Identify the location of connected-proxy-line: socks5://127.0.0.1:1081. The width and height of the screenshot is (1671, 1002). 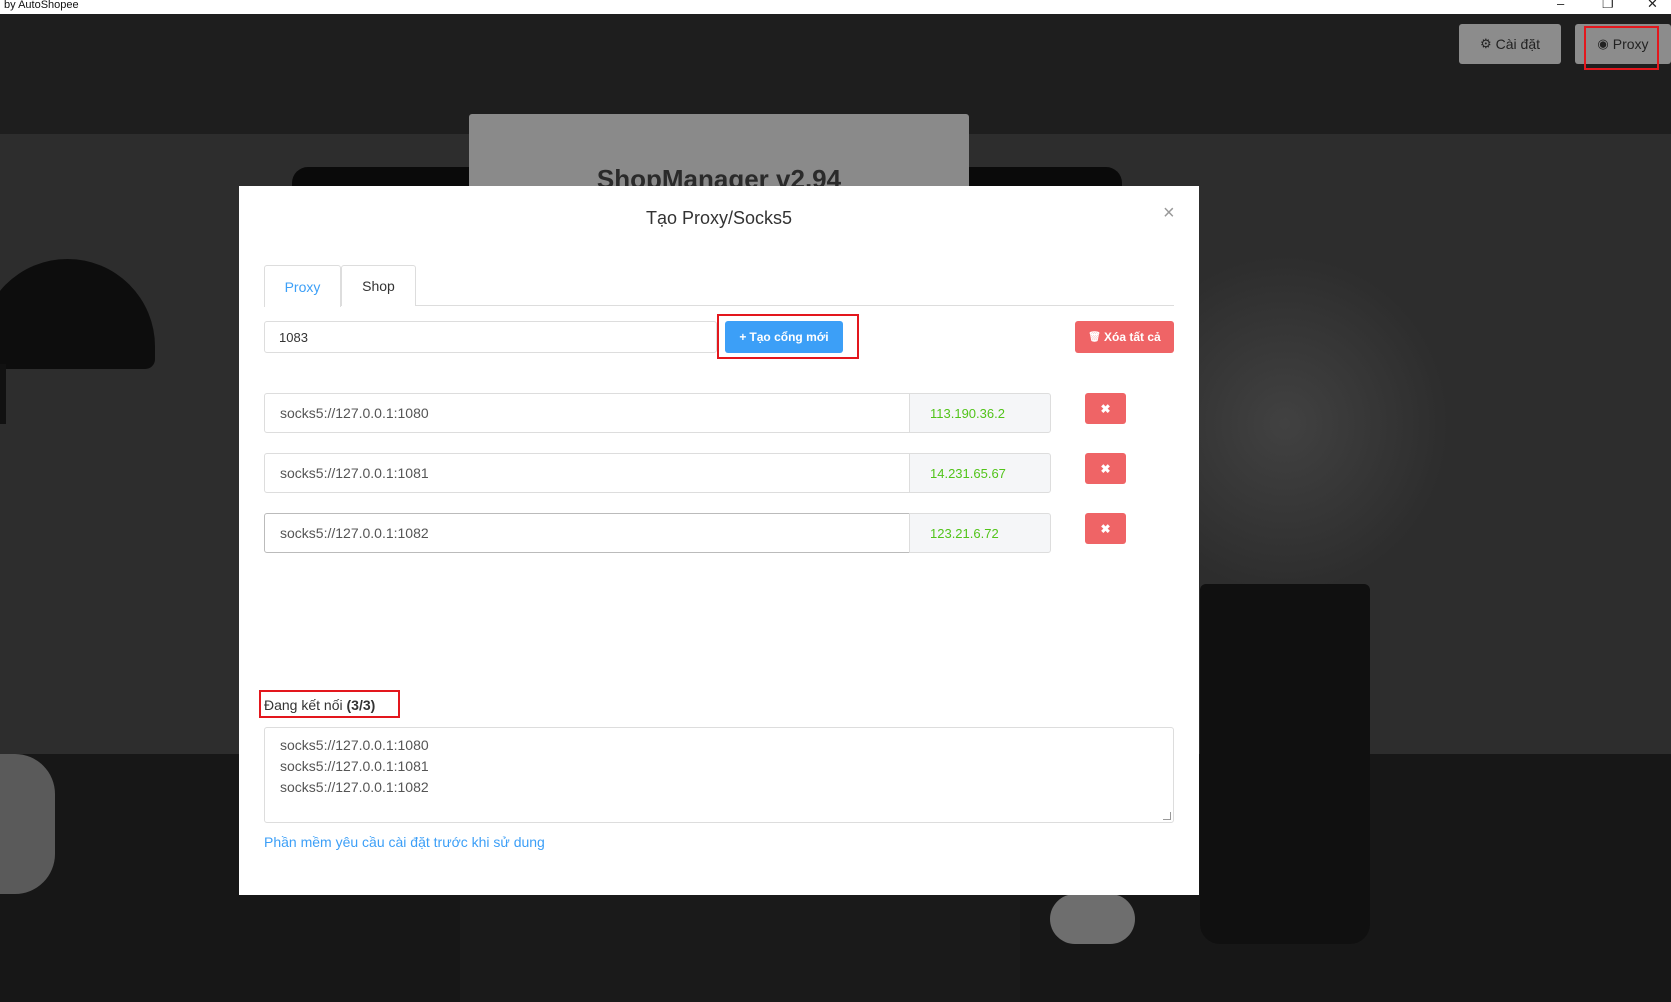
(354, 766).